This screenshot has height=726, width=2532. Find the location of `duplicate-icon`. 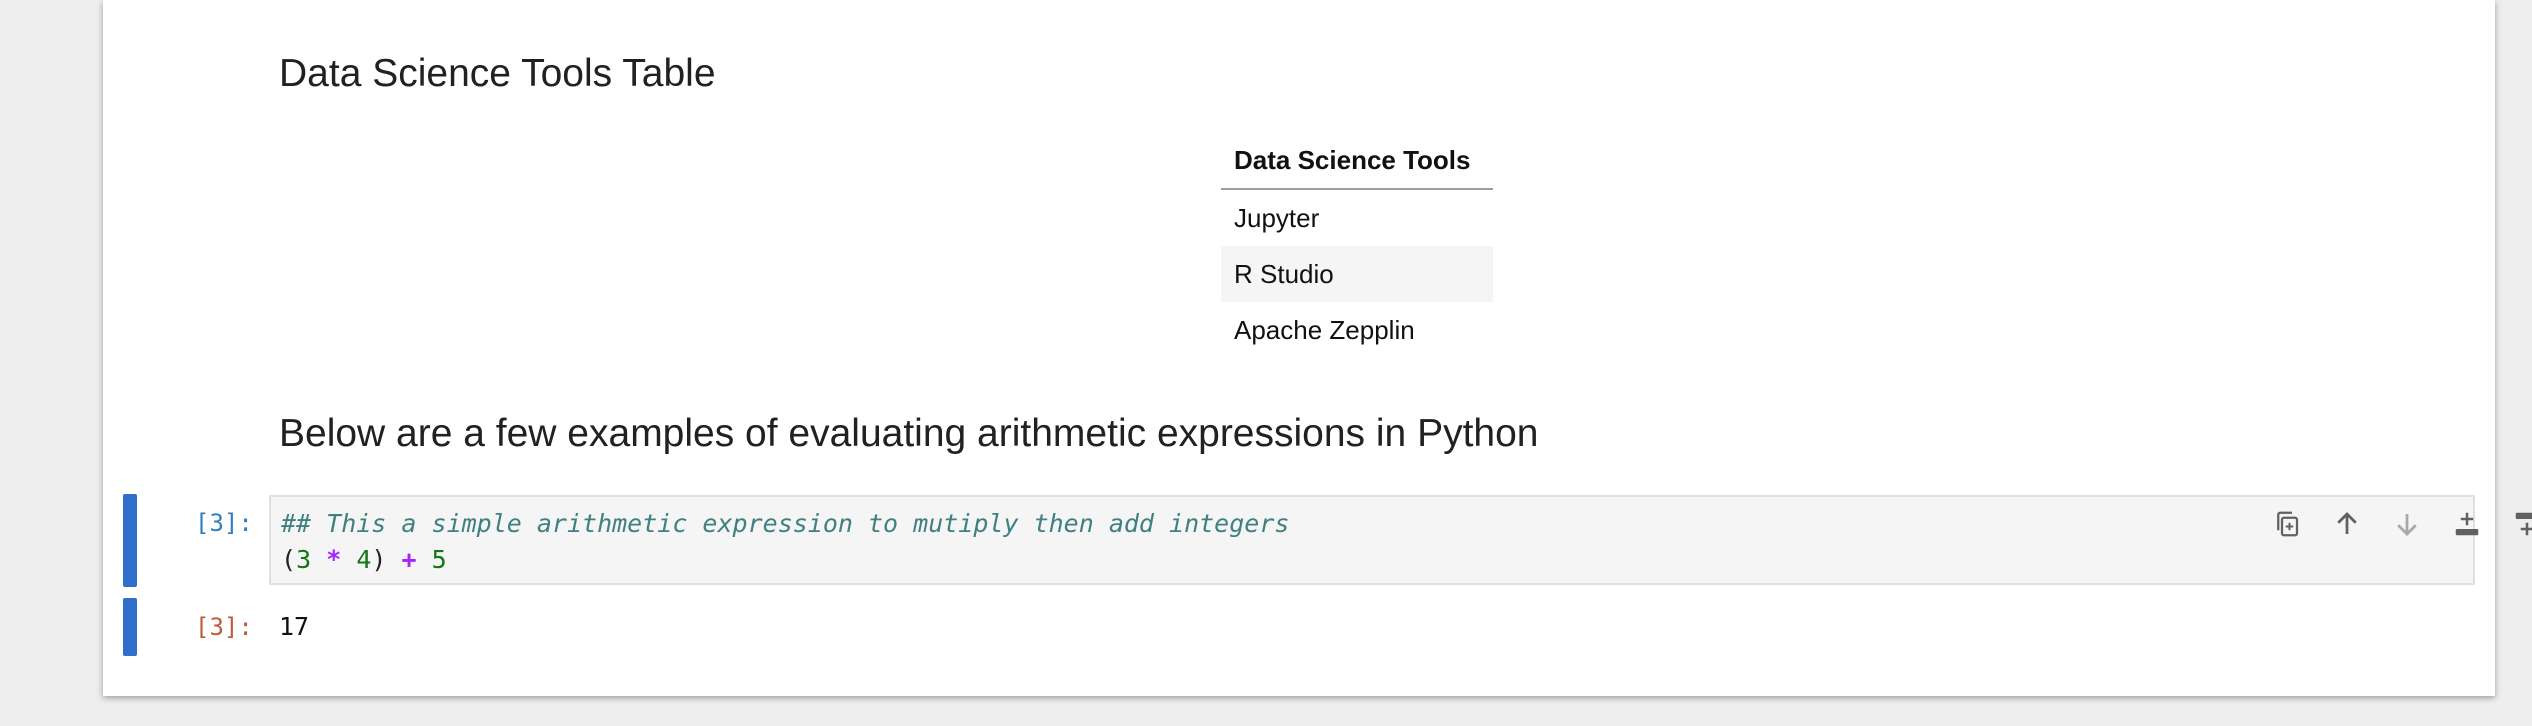

duplicate-icon is located at coordinates (2288, 524).